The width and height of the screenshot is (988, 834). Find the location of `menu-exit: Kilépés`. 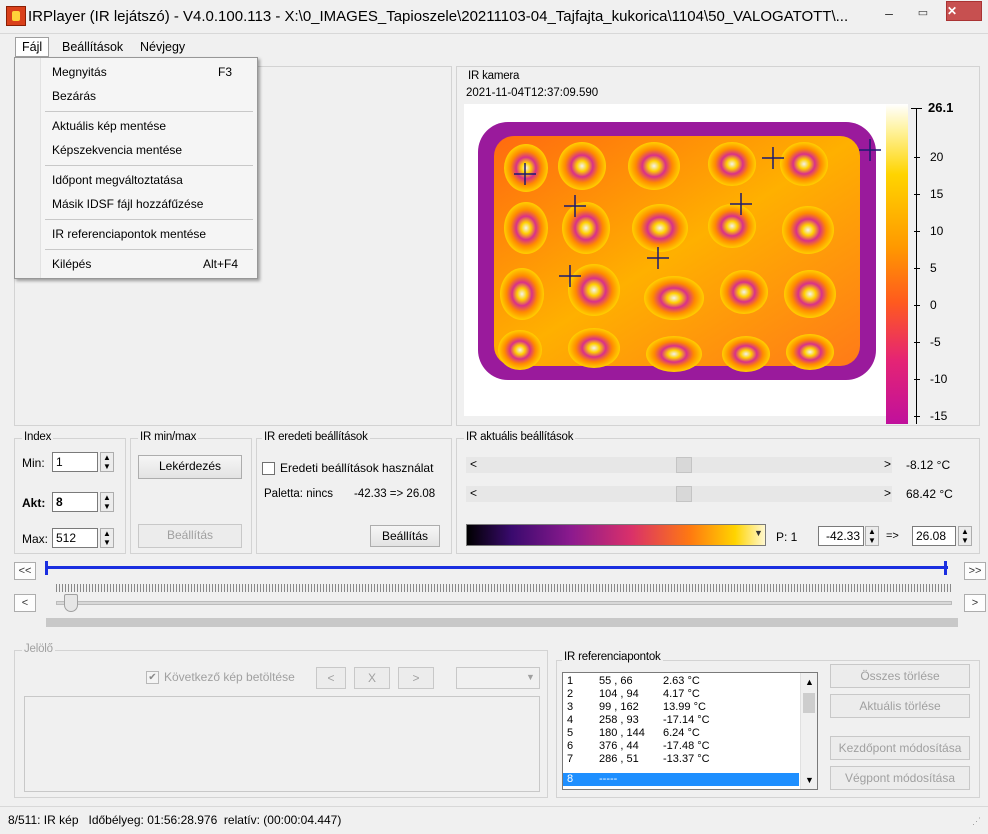

menu-exit: Kilépés is located at coordinates (71, 264).